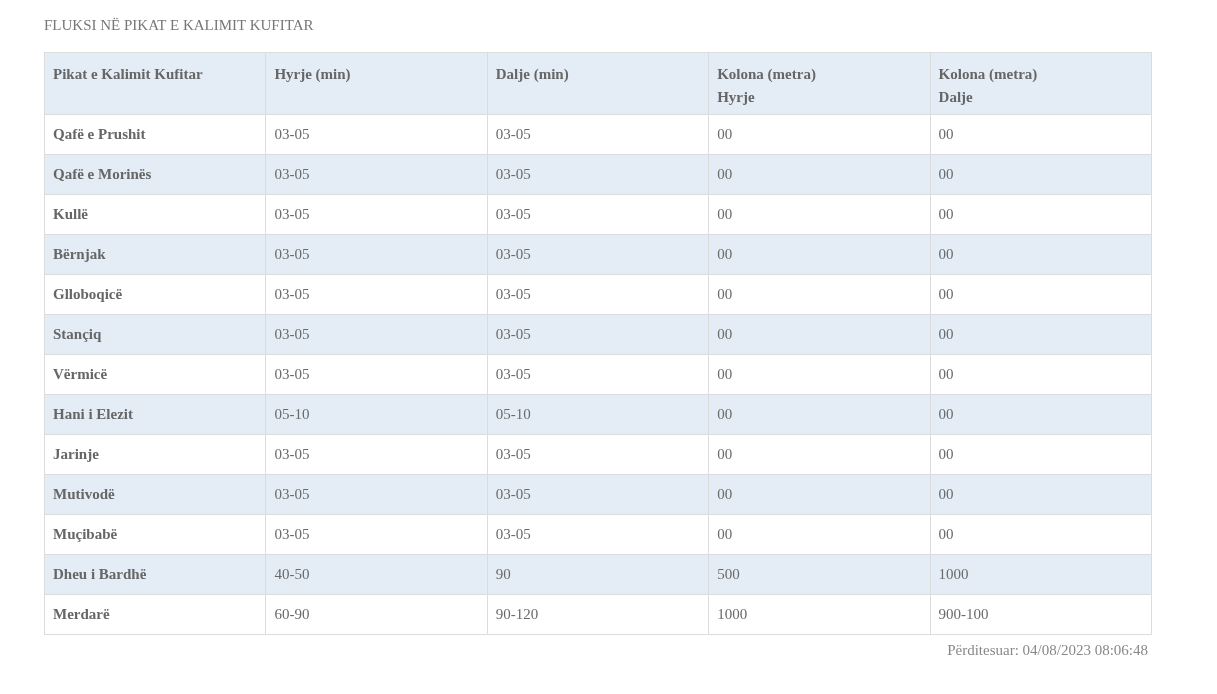  I want to click on updated-timestamp: Përditesuar: 04/08/2023 08:06:48, so click(1047, 650).